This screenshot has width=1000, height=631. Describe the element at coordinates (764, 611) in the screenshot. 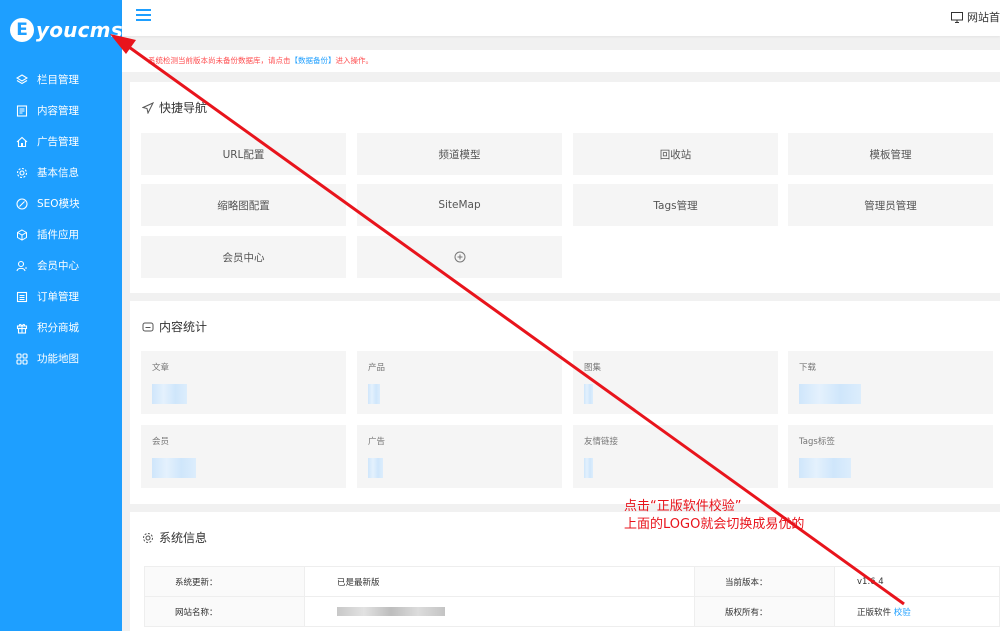

I see `copyright-label: 版权所有：` at that location.